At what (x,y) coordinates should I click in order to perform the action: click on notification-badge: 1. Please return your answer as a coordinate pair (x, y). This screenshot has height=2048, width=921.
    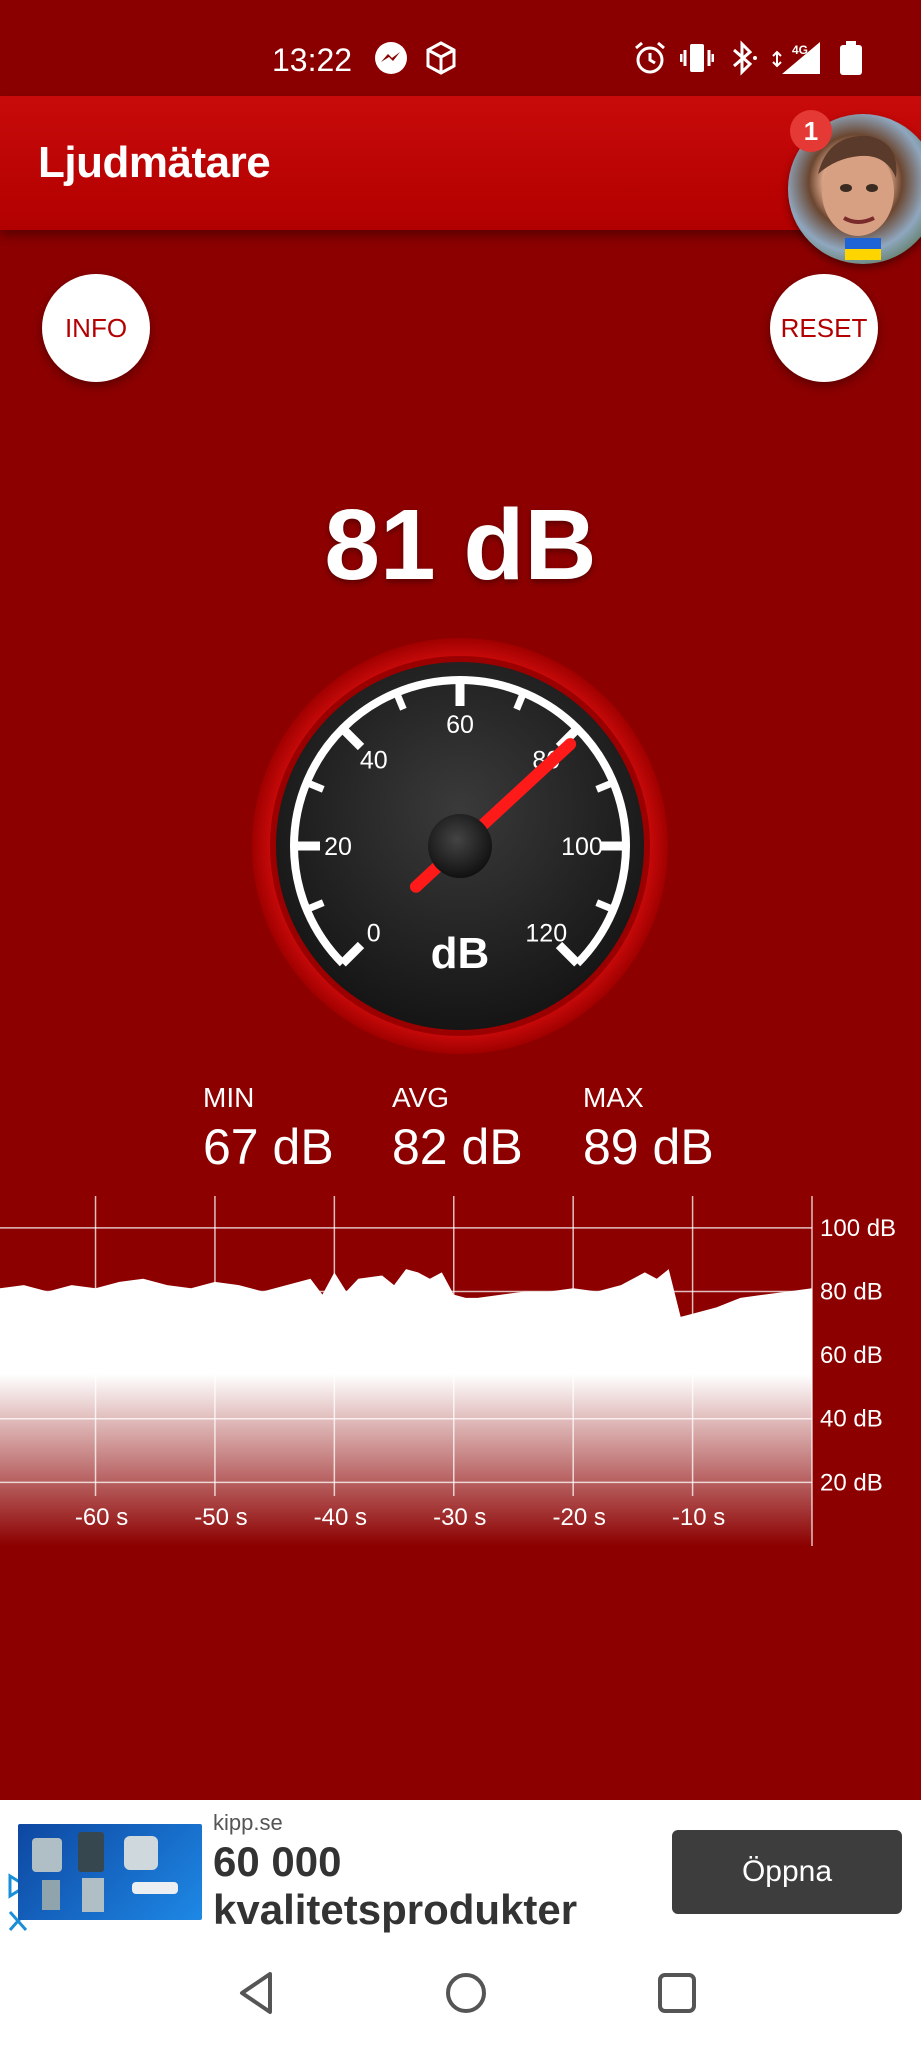
    Looking at the image, I should click on (811, 131).